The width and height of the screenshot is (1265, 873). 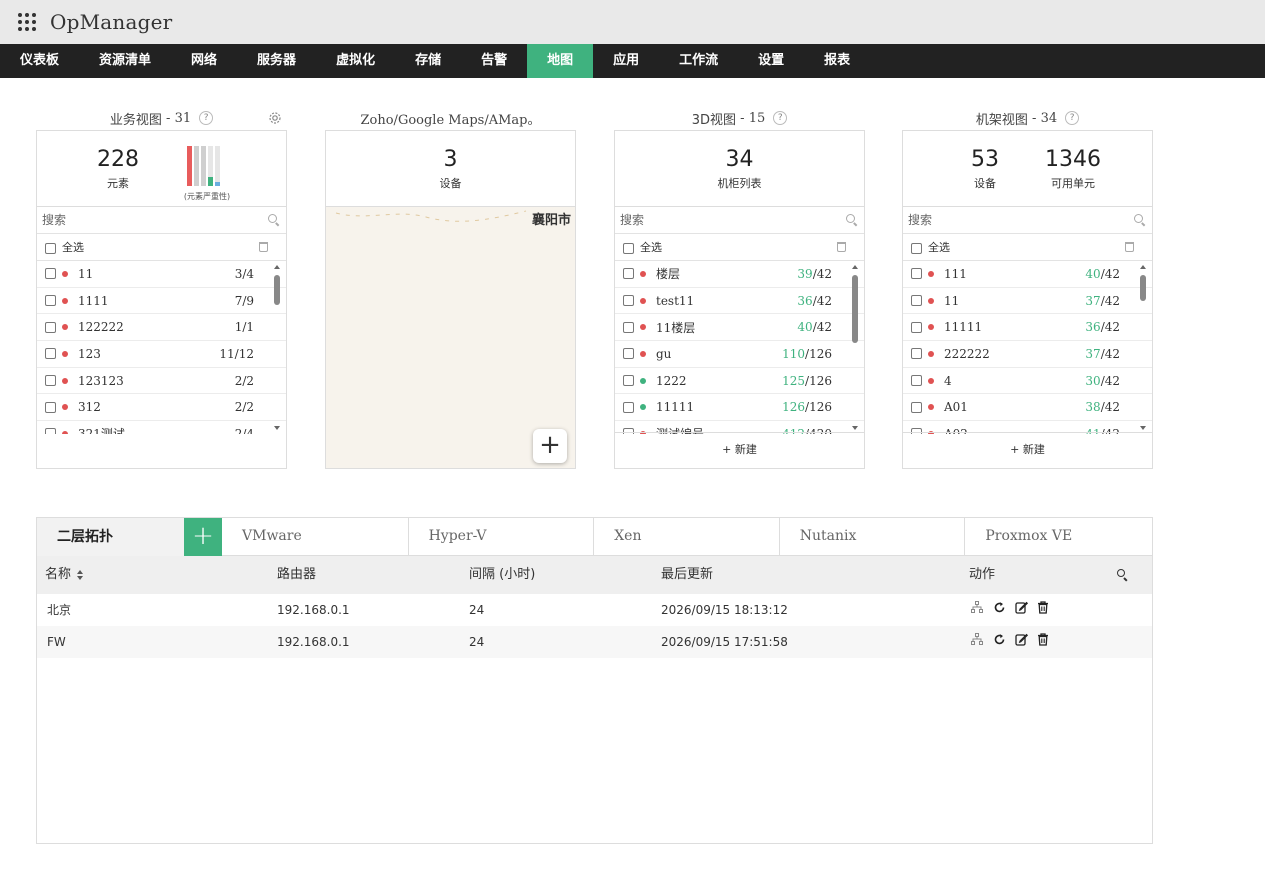 I want to click on rack-new-button: + 新建, so click(x=1027, y=450).